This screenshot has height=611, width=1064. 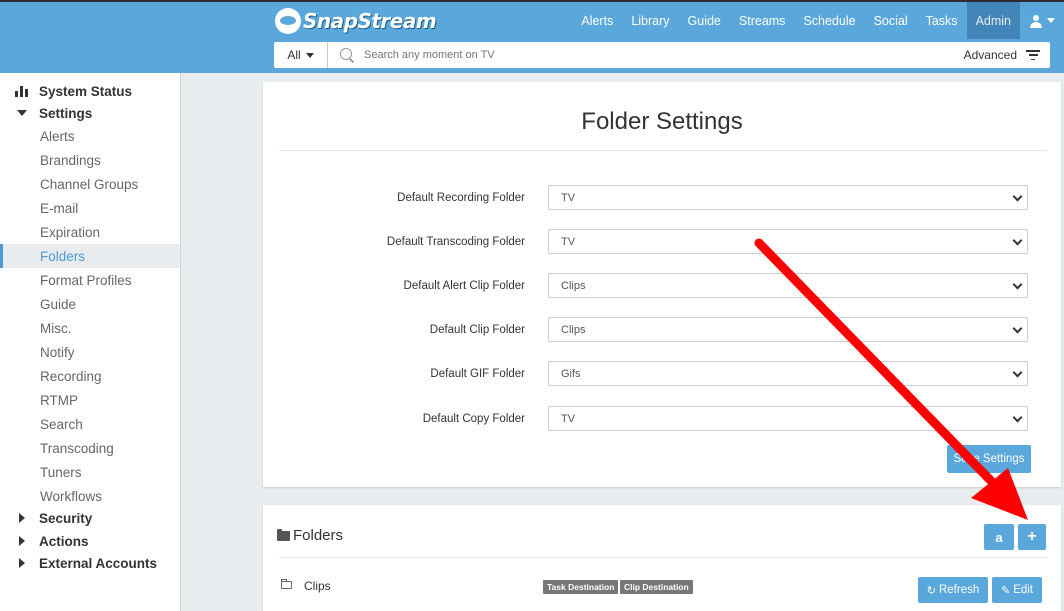 I want to click on caret-down-icon, so click(x=22, y=113).